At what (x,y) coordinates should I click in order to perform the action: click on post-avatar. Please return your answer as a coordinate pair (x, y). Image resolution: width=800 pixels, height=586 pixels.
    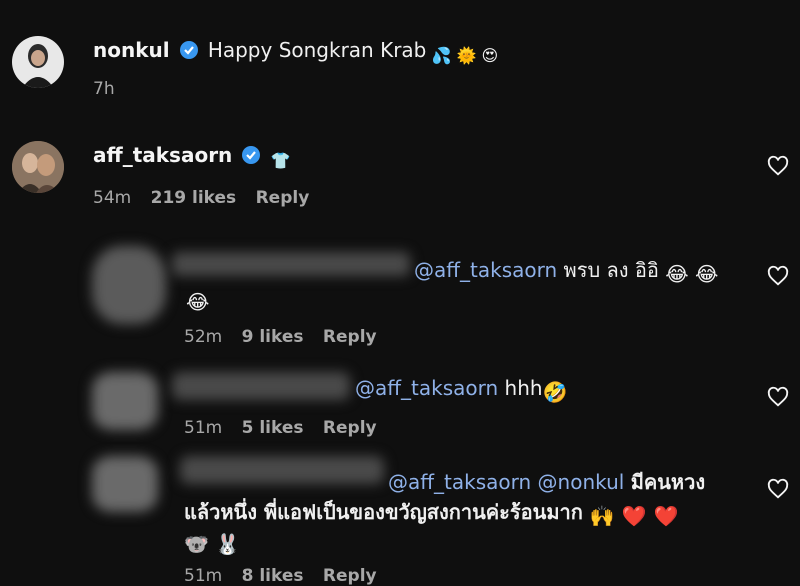
    Looking at the image, I should click on (38, 62).